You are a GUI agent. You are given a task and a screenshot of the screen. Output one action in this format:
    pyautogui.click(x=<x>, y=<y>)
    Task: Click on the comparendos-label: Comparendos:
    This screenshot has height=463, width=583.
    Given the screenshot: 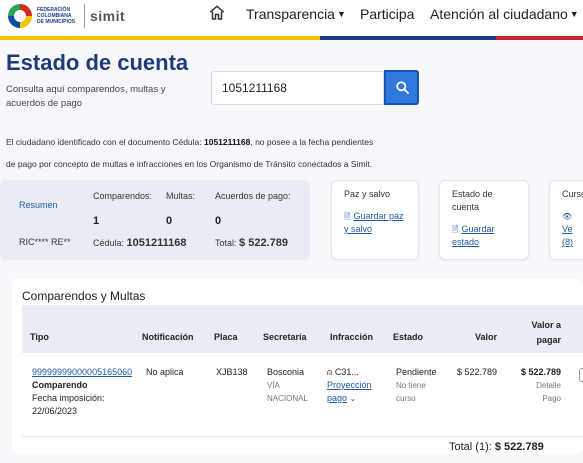 What is the action you would take?
    pyautogui.click(x=123, y=196)
    